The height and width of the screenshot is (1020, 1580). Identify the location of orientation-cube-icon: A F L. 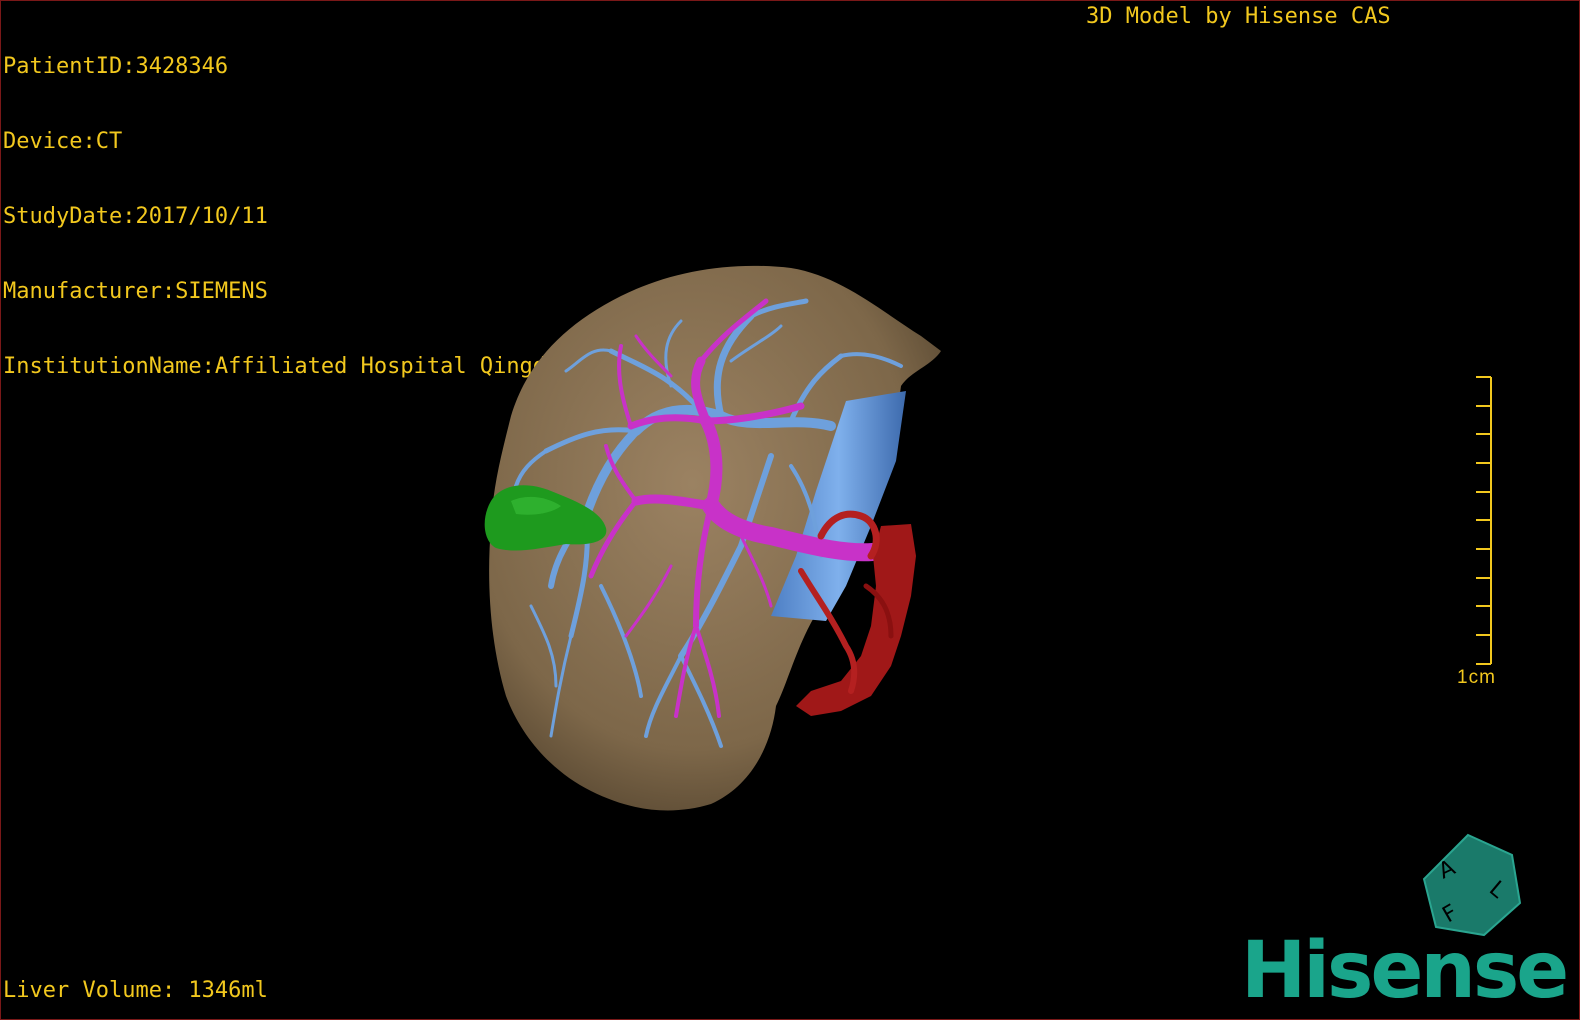
(1473, 886).